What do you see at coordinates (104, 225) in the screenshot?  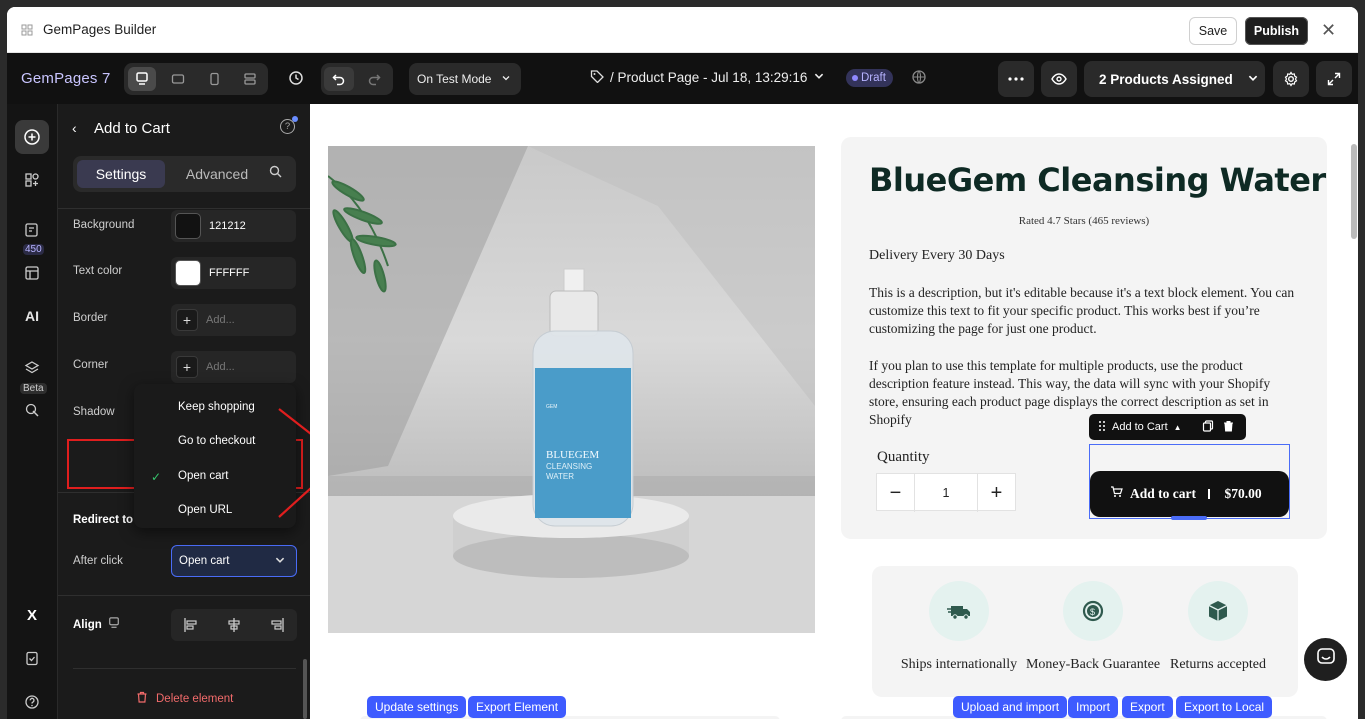 I see `background-label: Background` at bounding box center [104, 225].